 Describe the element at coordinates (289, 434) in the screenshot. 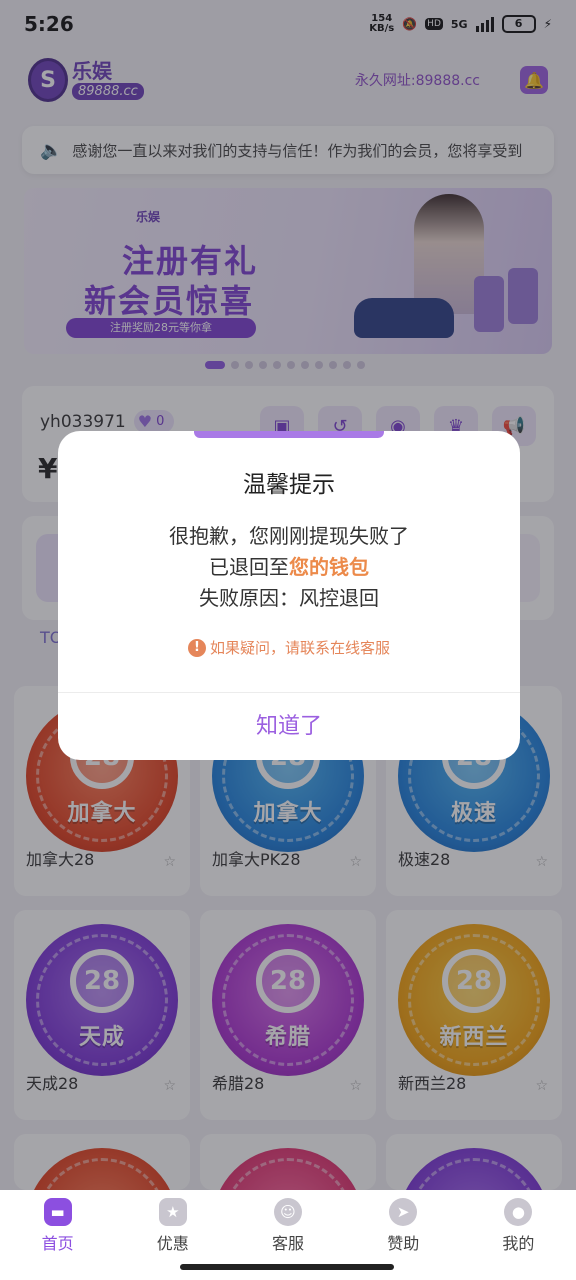

I see `dialog-accent-bar` at that location.